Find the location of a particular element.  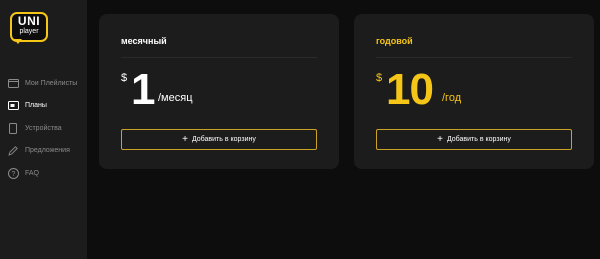

phone-icon is located at coordinates (13, 128).